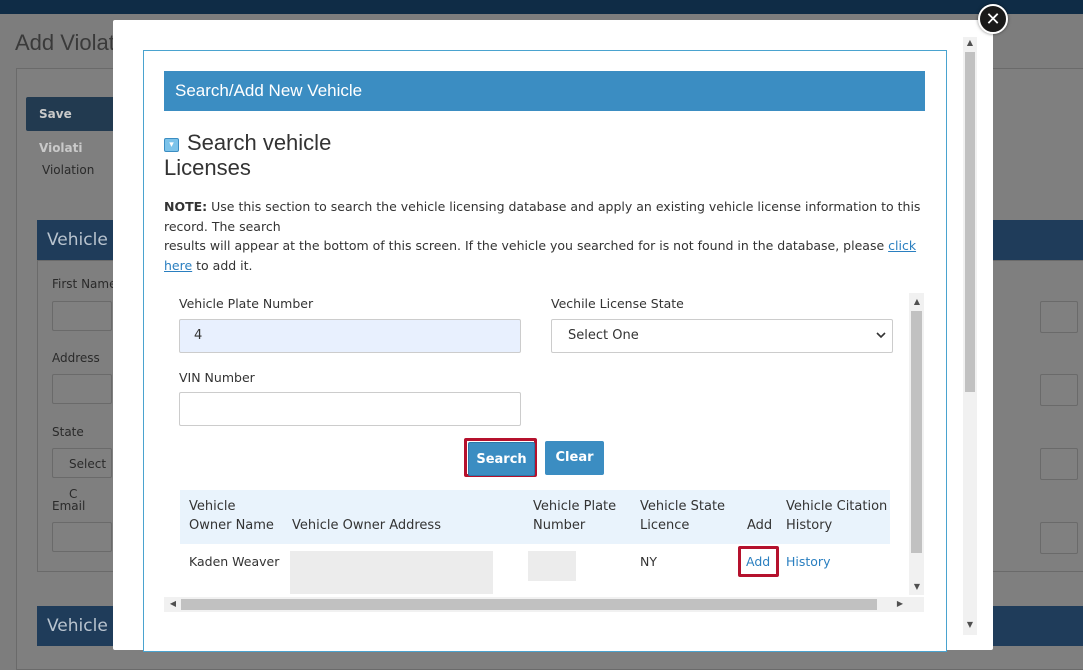 The width and height of the screenshot is (1083, 670). What do you see at coordinates (246, 303) in the screenshot?
I see `plate-number-label: Vehicle Plate Number` at bounding box center [246, 303].